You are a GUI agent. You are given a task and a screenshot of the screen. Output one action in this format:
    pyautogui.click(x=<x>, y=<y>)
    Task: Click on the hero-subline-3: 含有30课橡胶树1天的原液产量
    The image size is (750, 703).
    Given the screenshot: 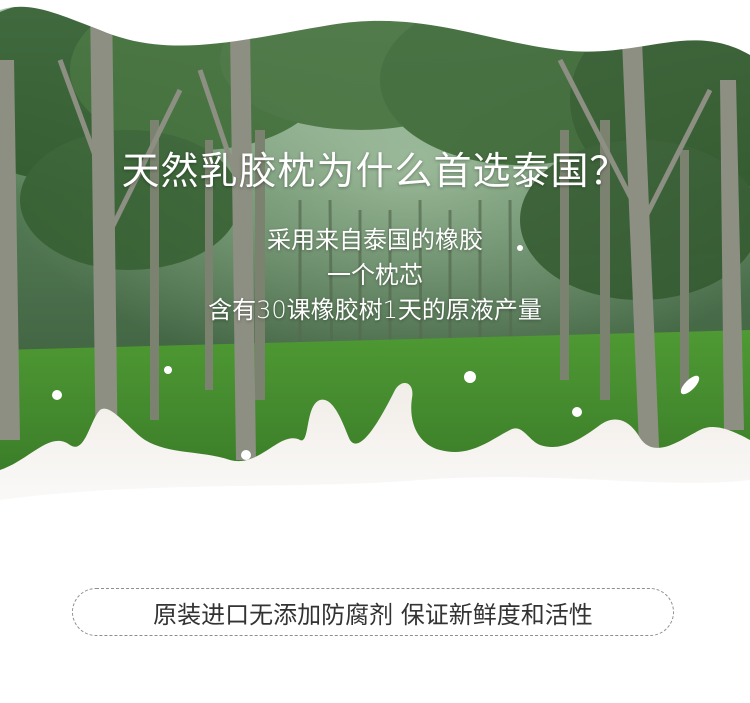 What is the action you would take?
    pyautogui.click(x=375, y=310)
    